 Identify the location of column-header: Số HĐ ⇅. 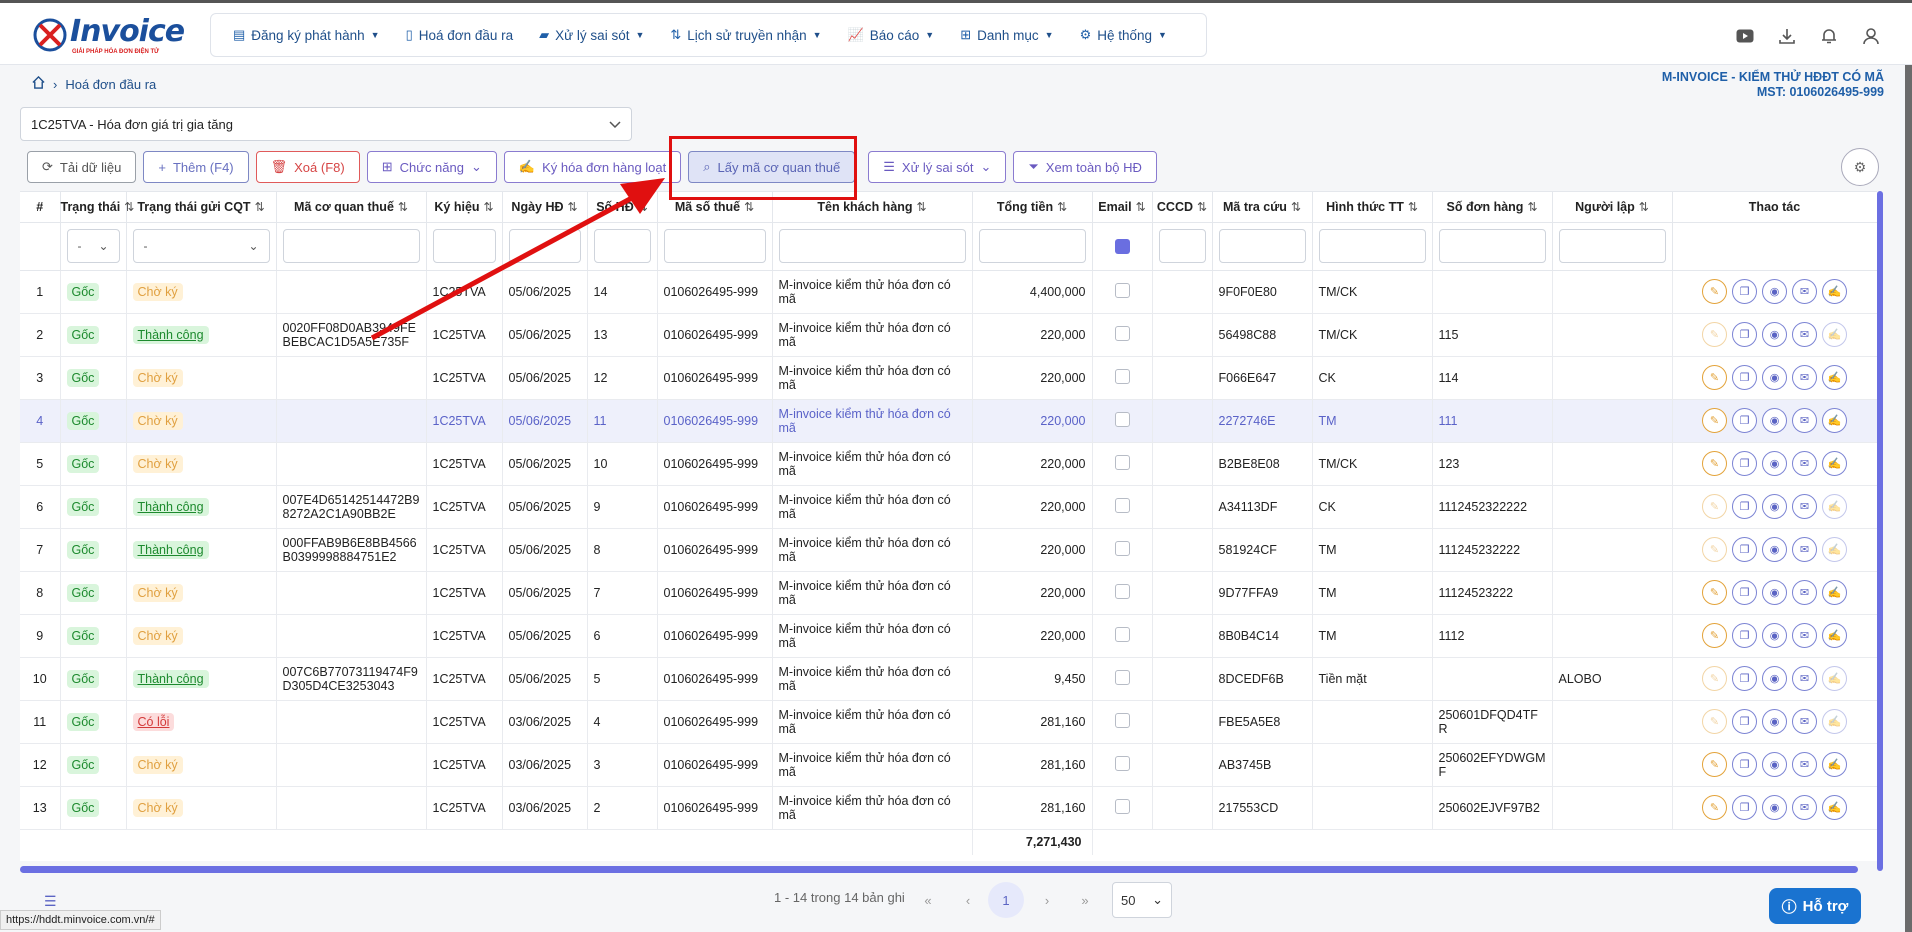
(622, 207).